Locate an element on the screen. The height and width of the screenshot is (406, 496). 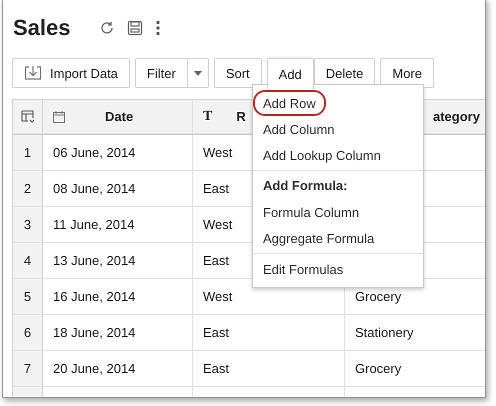
table-cell: 18 June, 2014 is located at coordinates (118, 333).